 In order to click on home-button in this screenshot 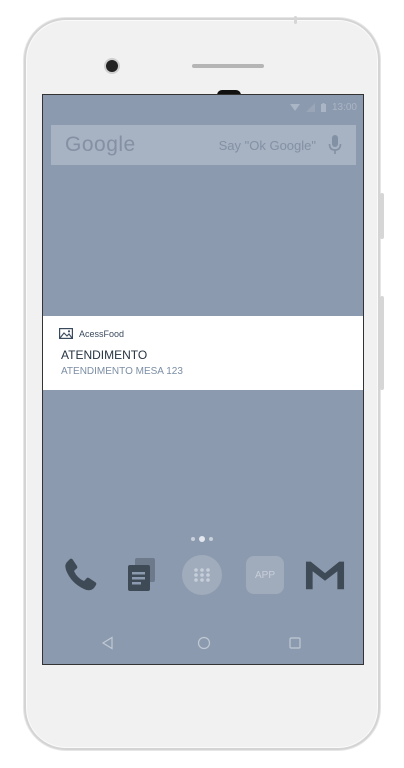, I will do `click(204, 643)`.